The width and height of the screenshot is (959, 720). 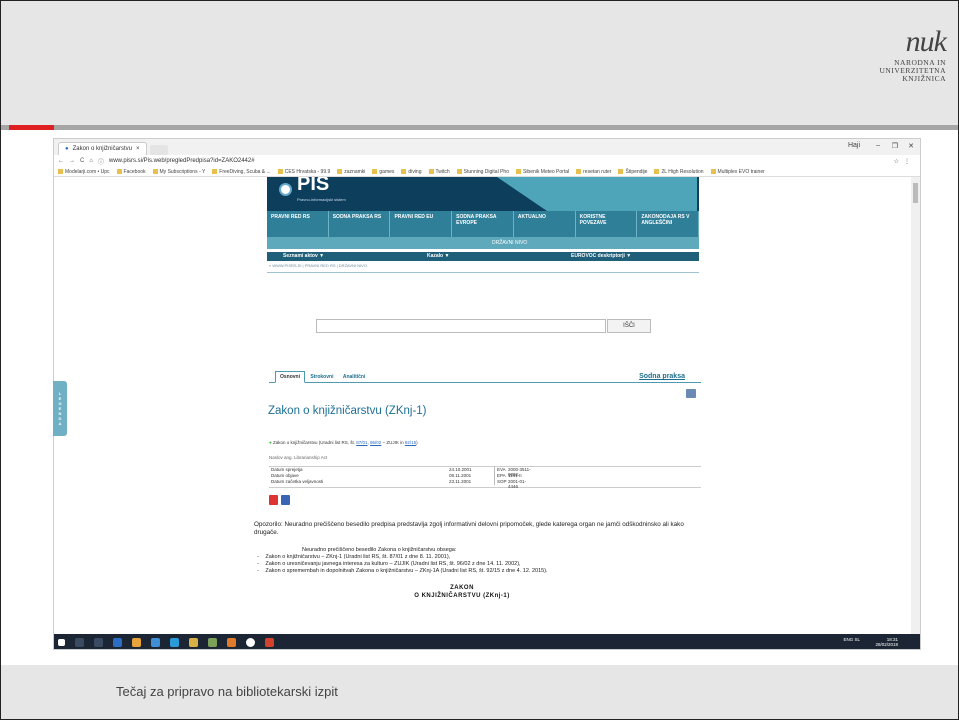 I want to click on store-icon, so click(x=174, y=642).